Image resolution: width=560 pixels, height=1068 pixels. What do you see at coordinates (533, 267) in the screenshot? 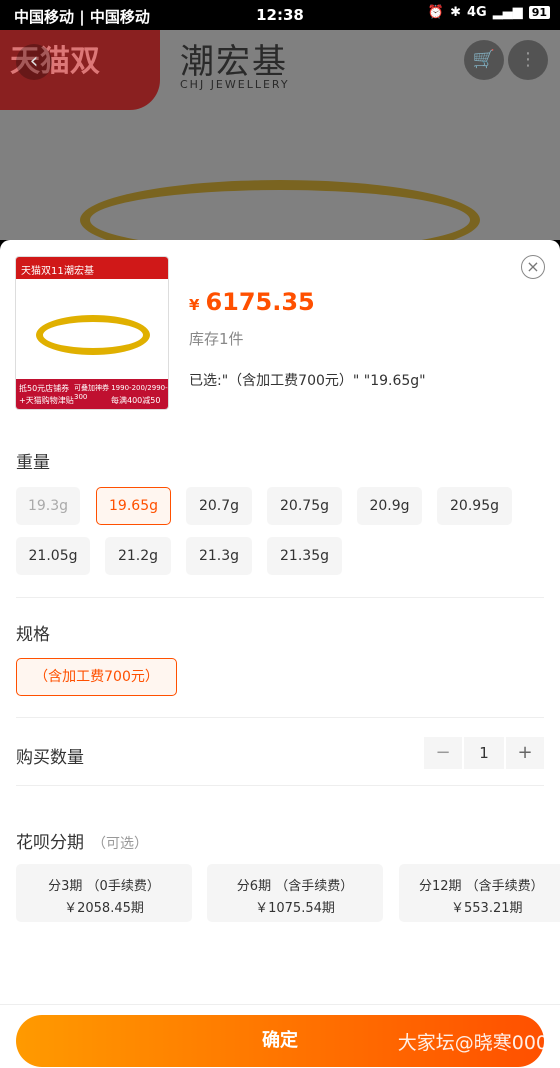
I see `close-icon: ×` at bounding box center [533, 267].